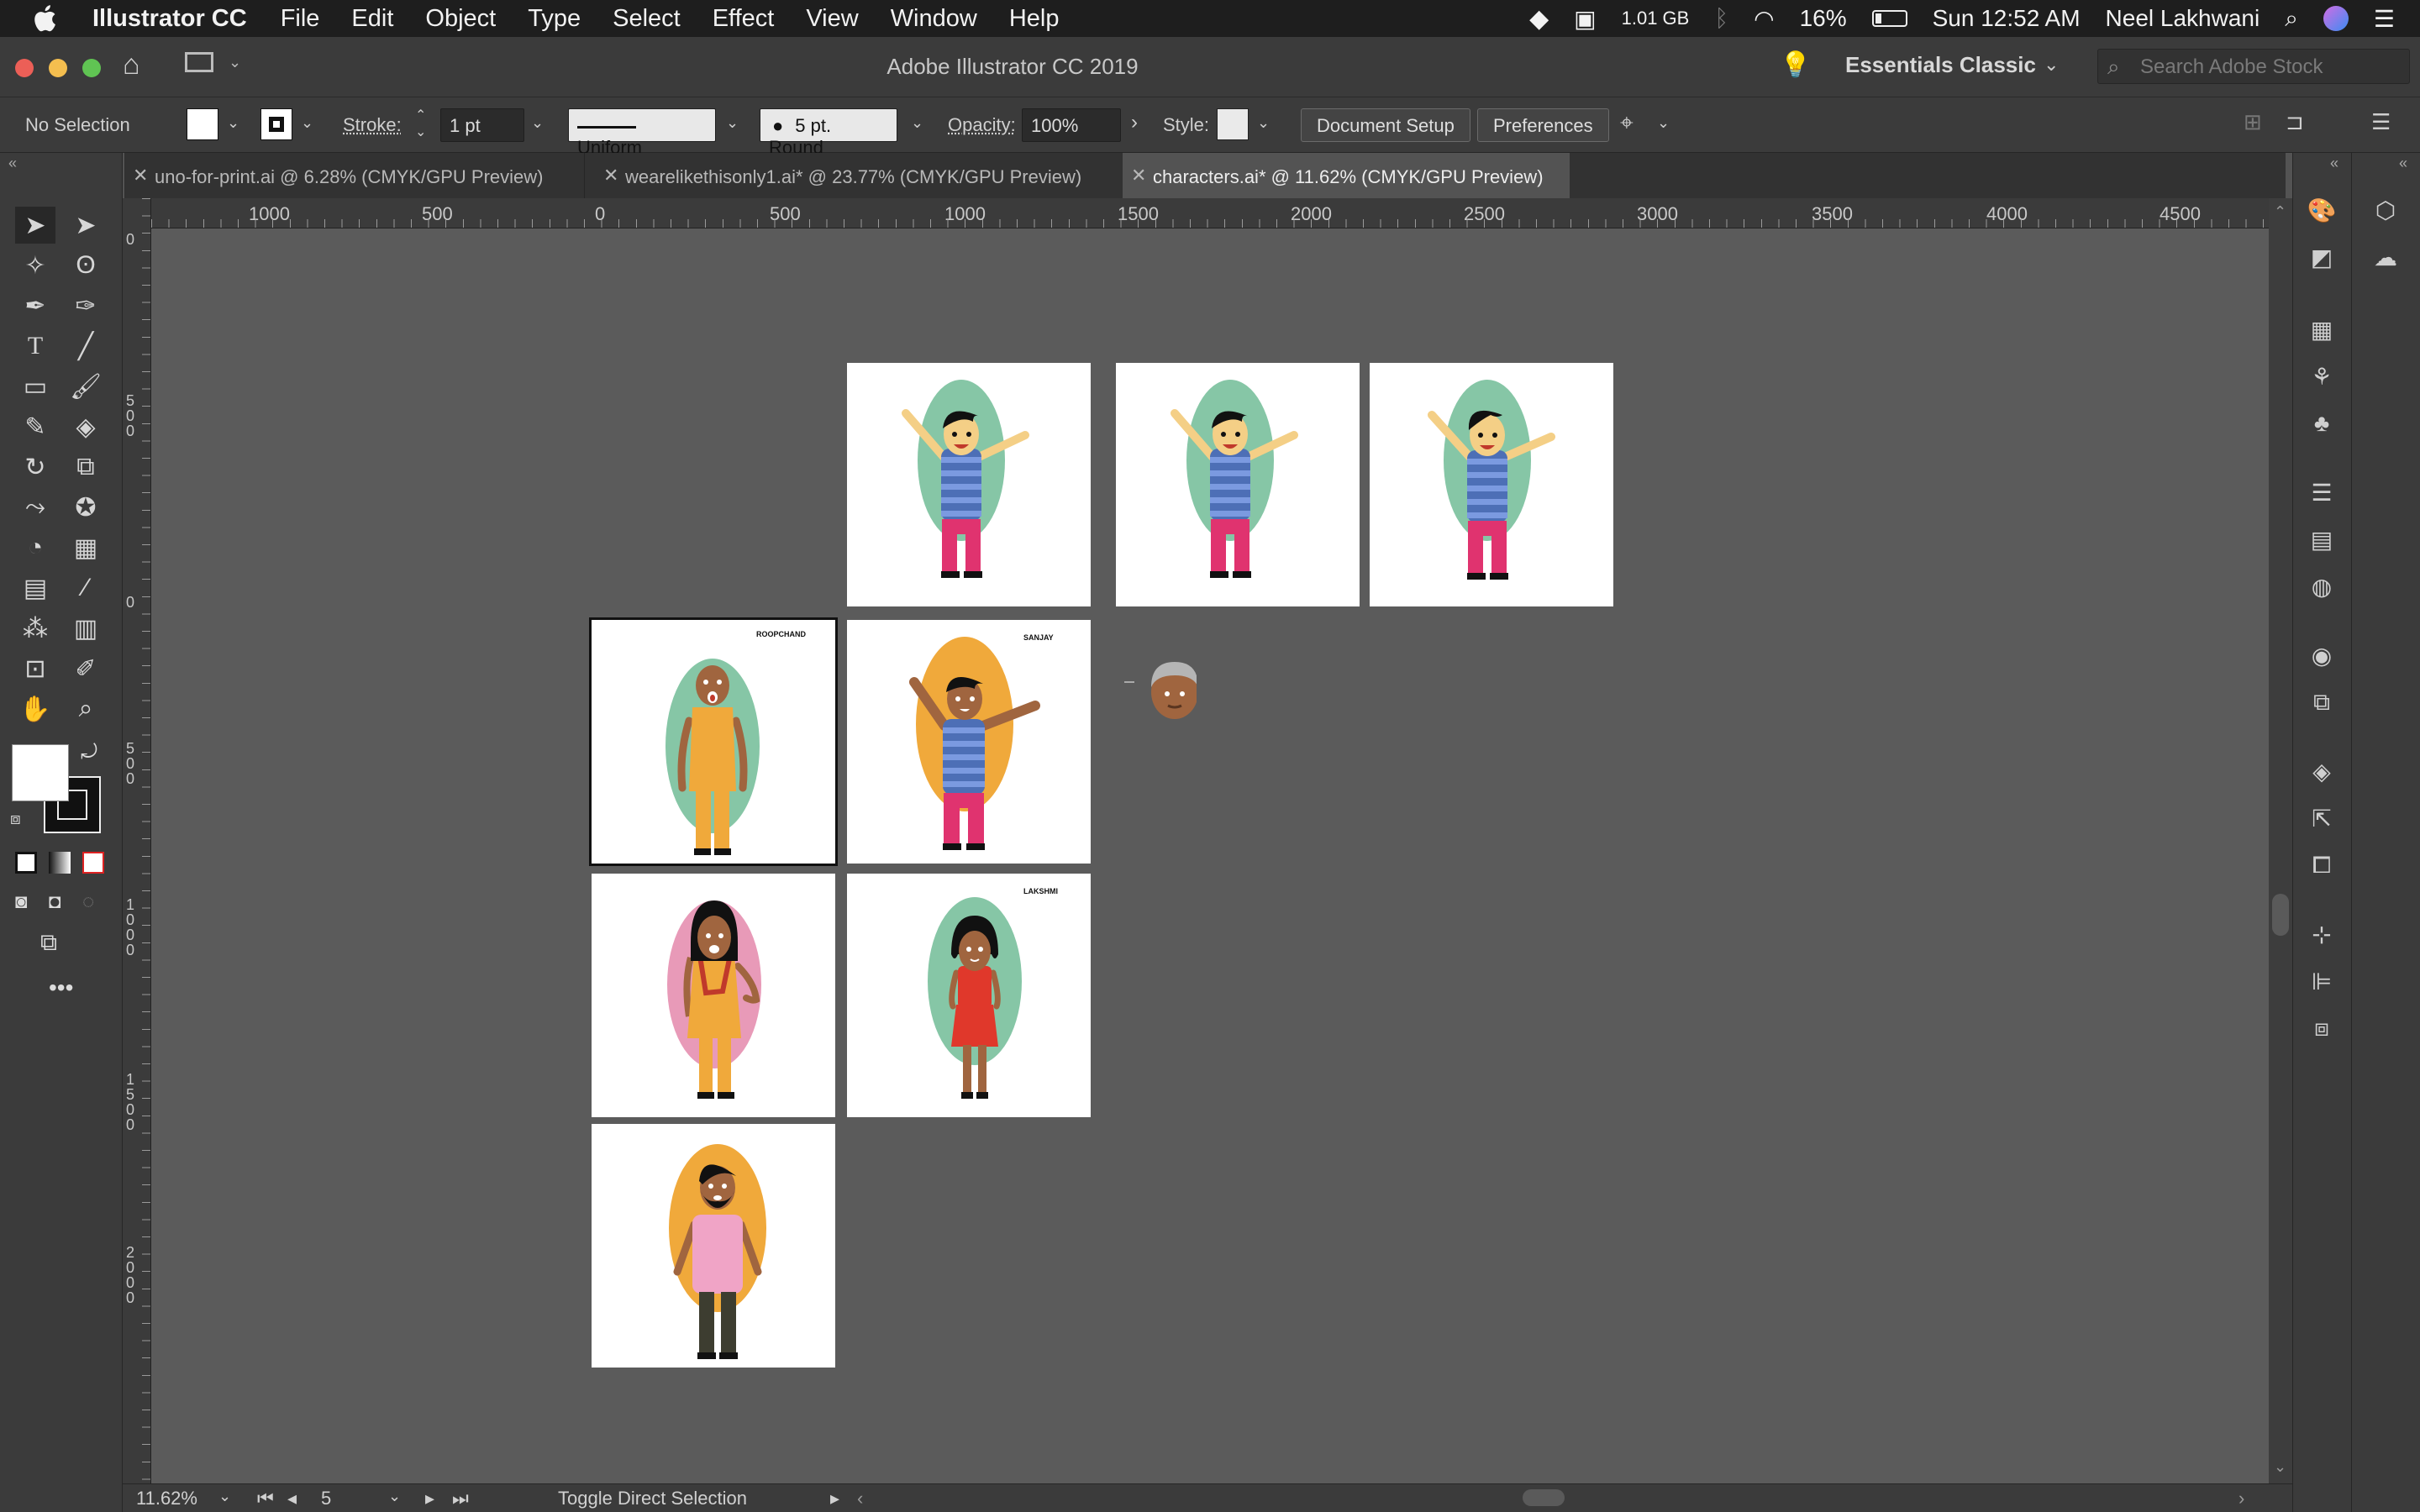 The width and height of the screenshot is (2420, 1512). What do you see at coordinates (35, 588) in the screenshot?
I see `gradient-tool-icon: ▤` at bounding box center [35, 588].